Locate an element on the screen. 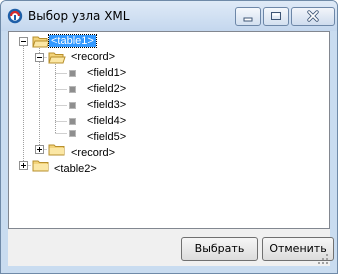  resize-grip-icon is located at coordinates (323, 259).